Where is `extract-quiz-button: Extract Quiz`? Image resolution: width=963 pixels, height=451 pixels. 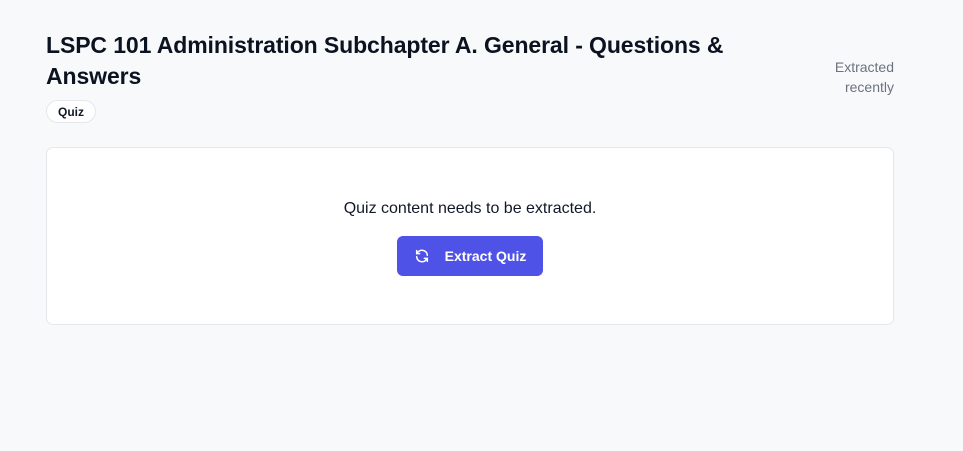
extract-quiz-button: Extract Quiz is located at coordinates (470, 256).